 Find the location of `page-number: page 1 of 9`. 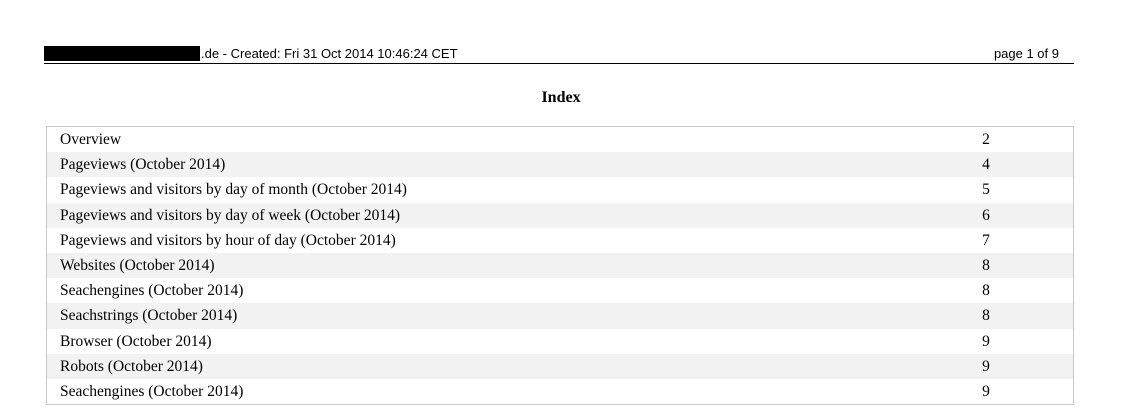

page-number: page 1 of 9 is located at coordinates (1026, 53).